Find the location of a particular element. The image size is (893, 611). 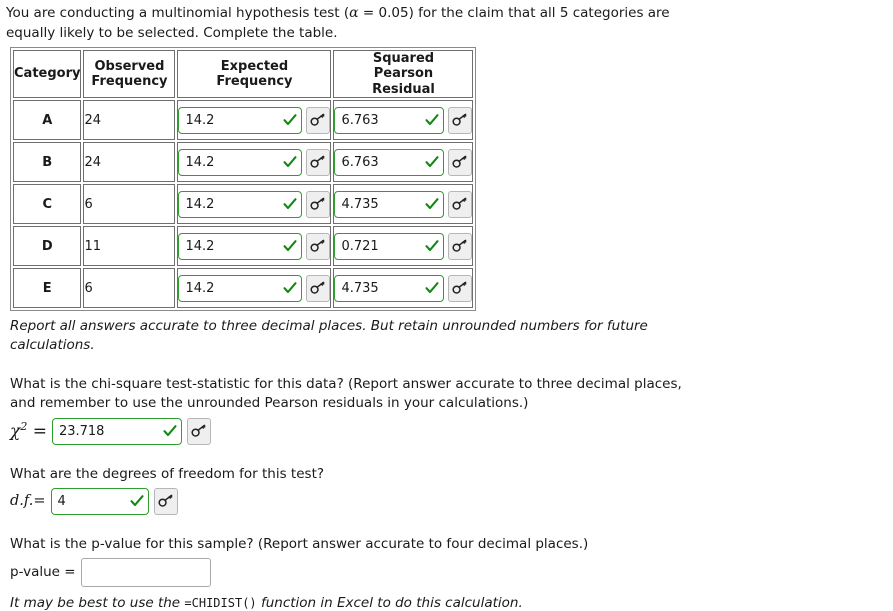

table-row: E 6 14.2 4.735 is located at coordinates (243, 288).